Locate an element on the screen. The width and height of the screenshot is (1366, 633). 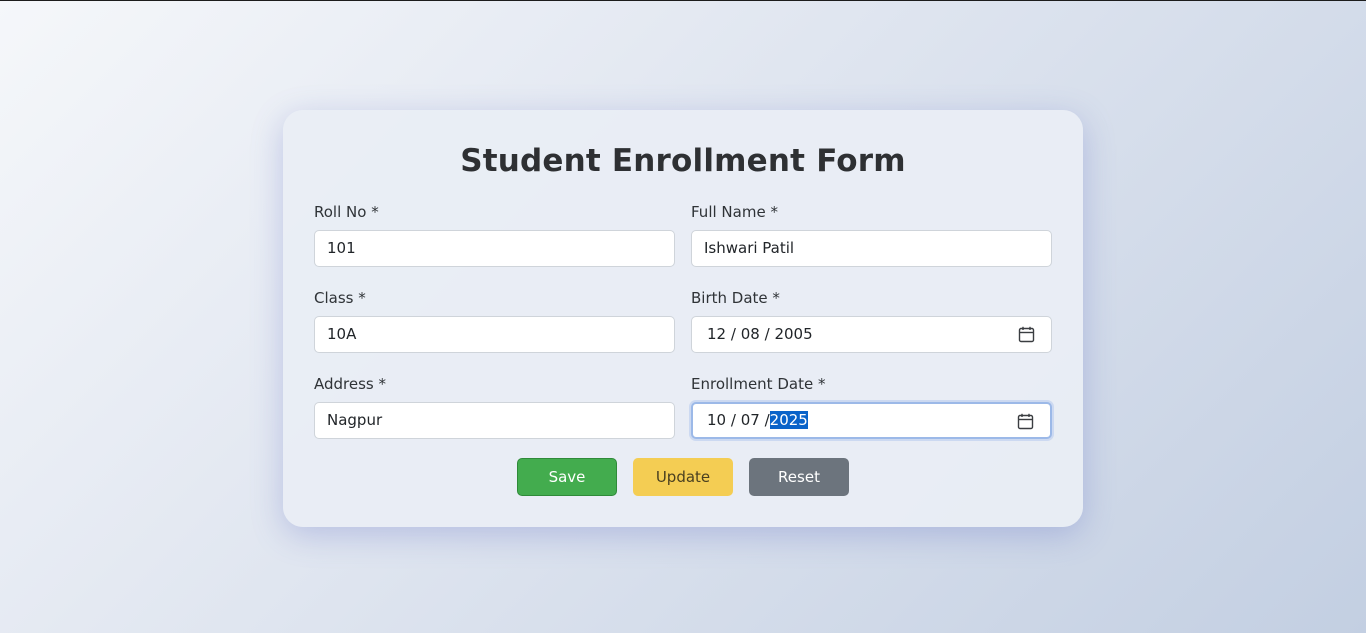
full-name-input: Ishwari Patil is located at coordinates (871, 248).